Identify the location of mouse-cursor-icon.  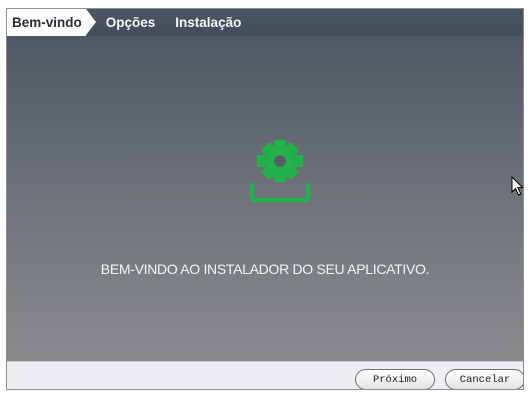
(517, 186).